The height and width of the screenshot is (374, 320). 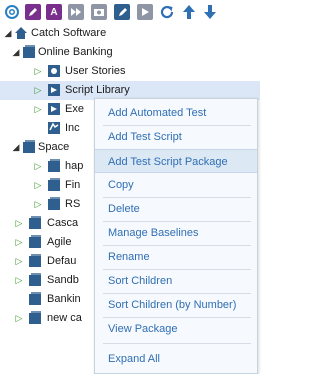 What do you see at coordinates (62, 261) in the screenshot?
I see `tree-node-label: Defau` at bounding box center [62, 261].